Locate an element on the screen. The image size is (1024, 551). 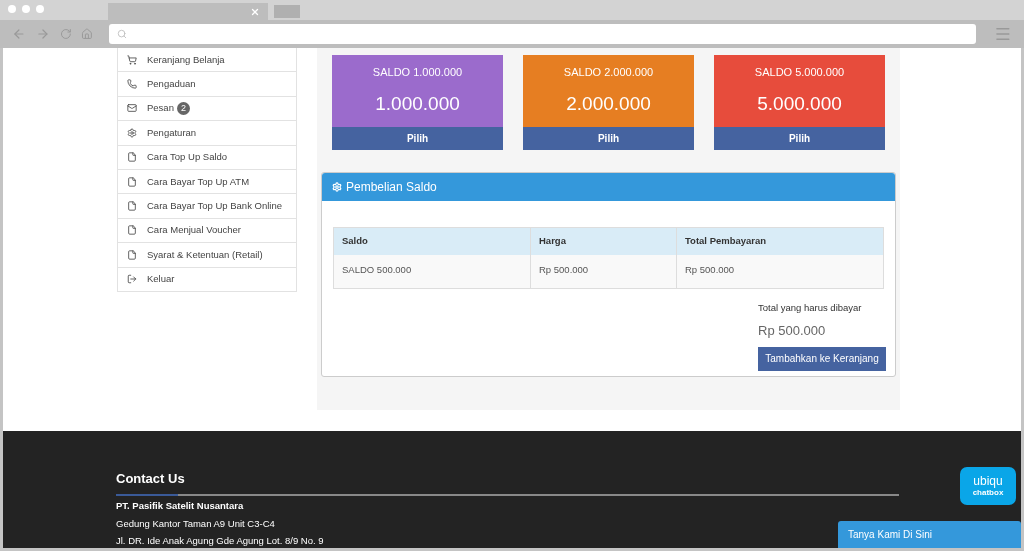
total-amount: Rp 500.000 is located at coordinates (792, 331).